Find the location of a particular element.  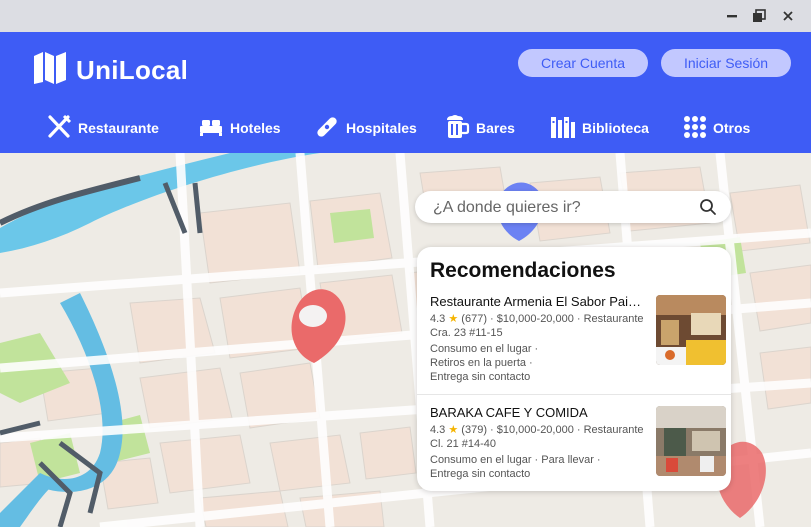

nav-item-biblioteca: Biblioteca is located at coordinates (599, 128).